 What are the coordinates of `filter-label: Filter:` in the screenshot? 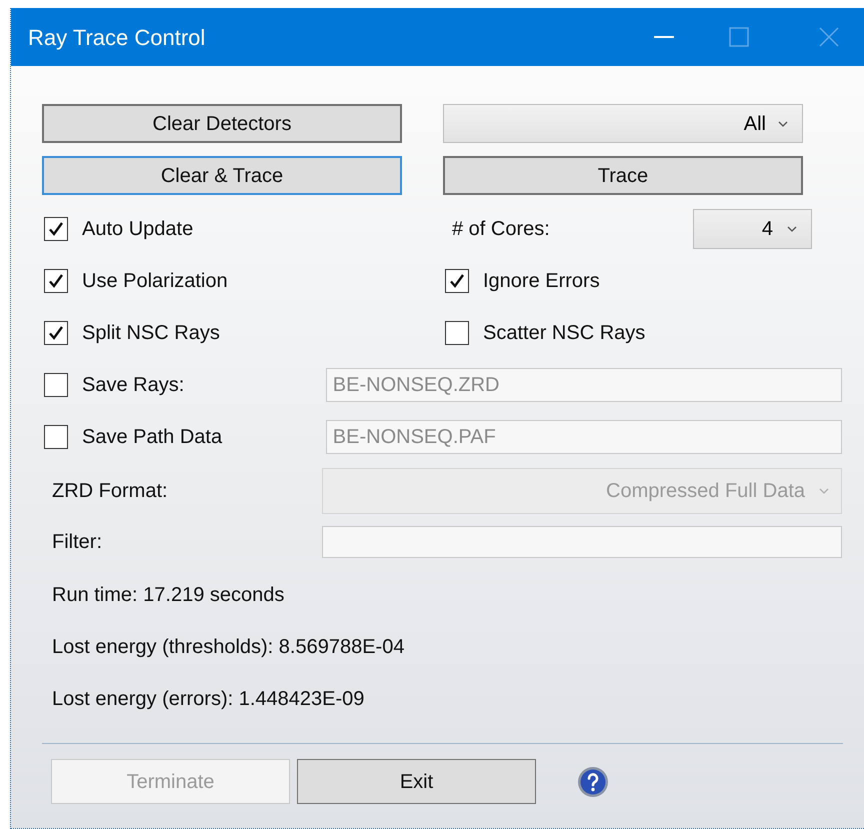 It's located at (77, 542).